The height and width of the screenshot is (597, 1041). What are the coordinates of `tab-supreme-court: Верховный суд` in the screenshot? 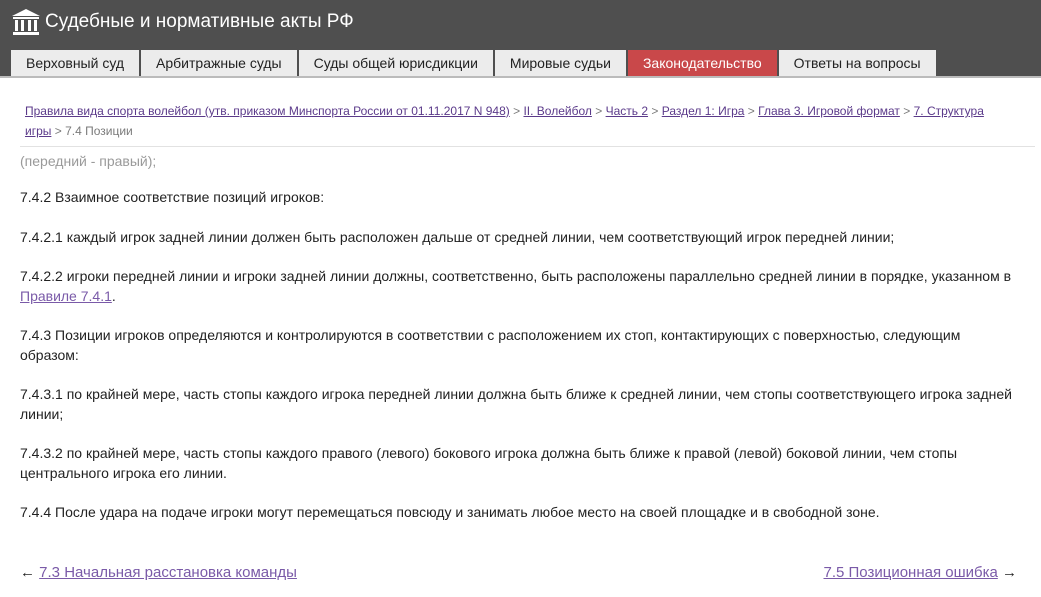 It's located at (75, 63).